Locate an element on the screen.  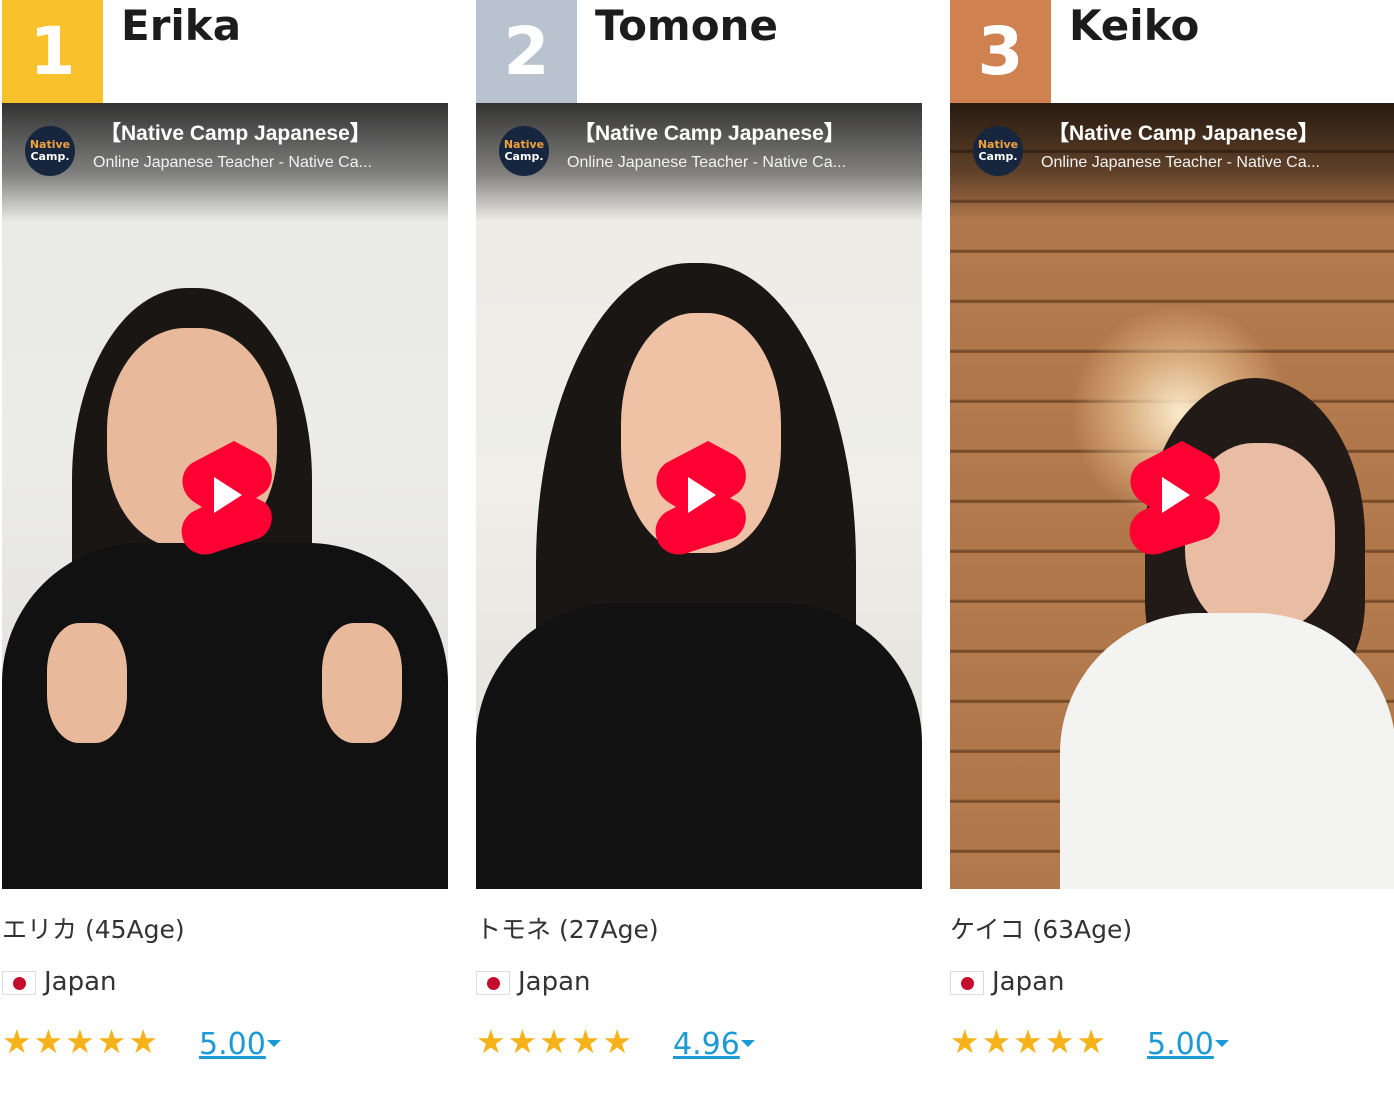
rank-badge: 1 is located at coordinates (52, 51).